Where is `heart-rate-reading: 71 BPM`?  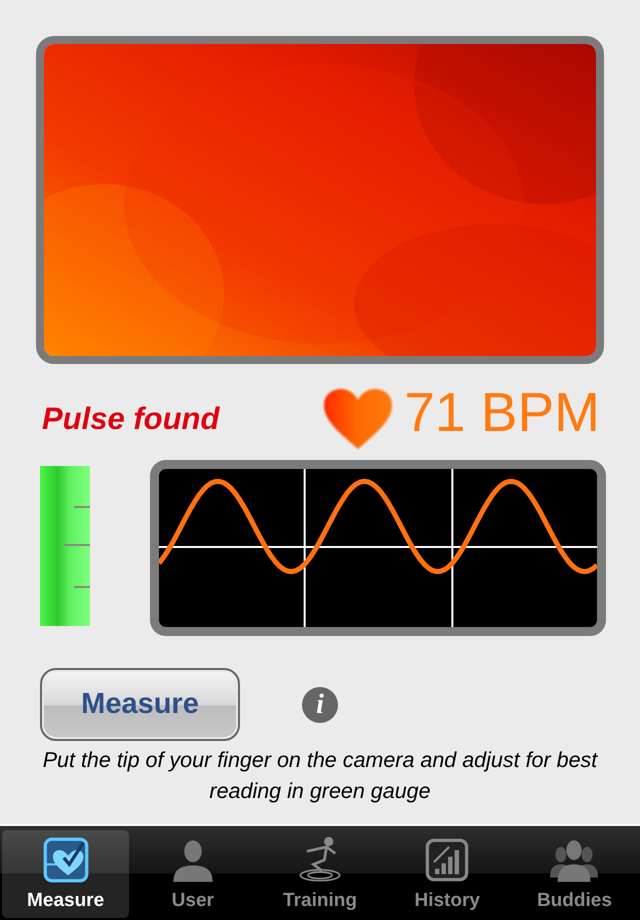
heart-rate-reading: 71 BPM is located at coordinates (502, 412).